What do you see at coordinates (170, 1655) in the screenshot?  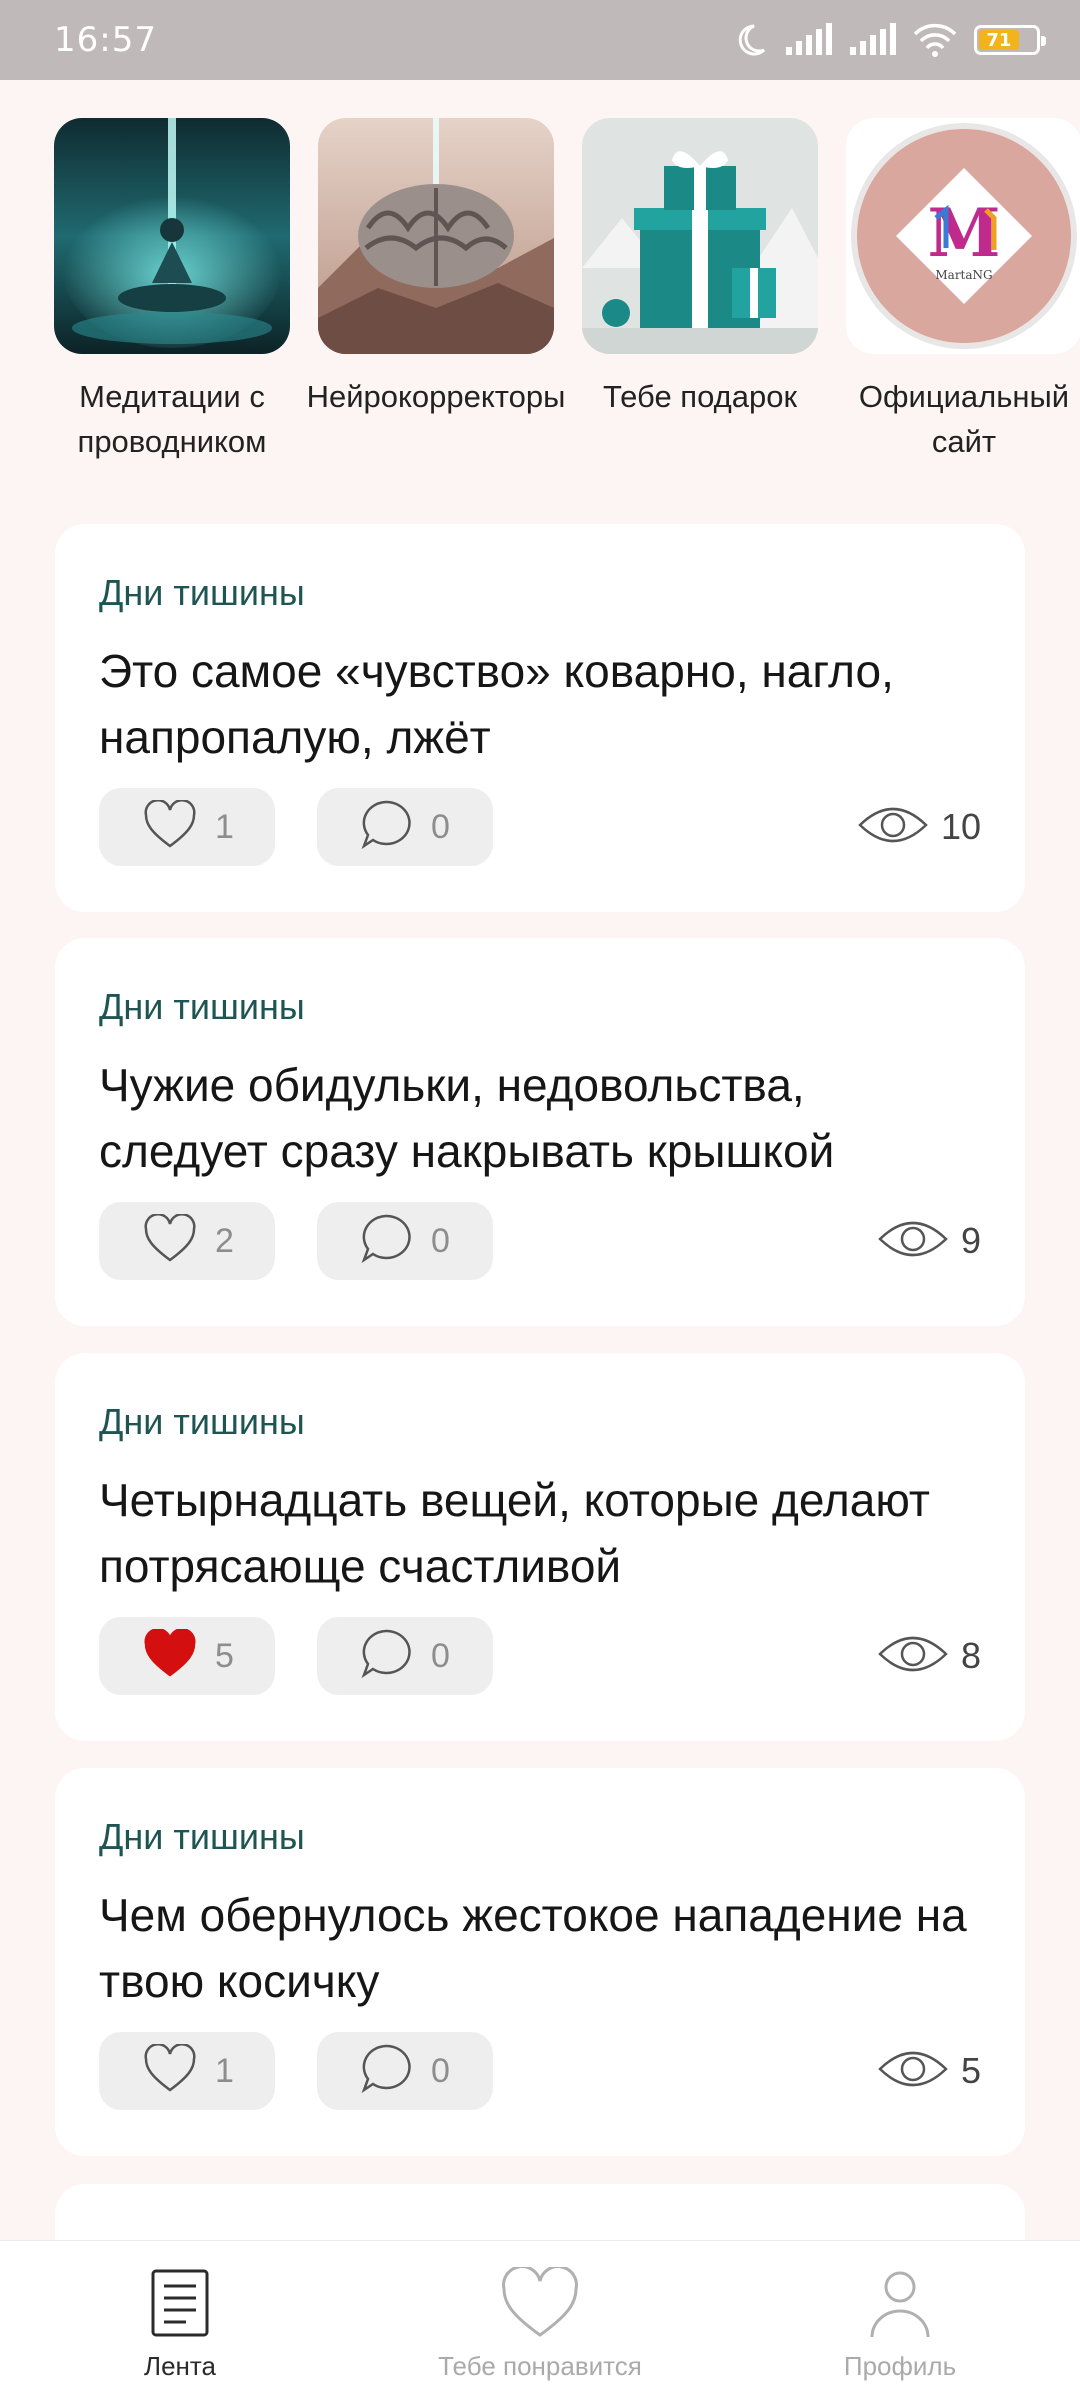 I see `heart-filled-icon` at bounding box center [170, 1655].